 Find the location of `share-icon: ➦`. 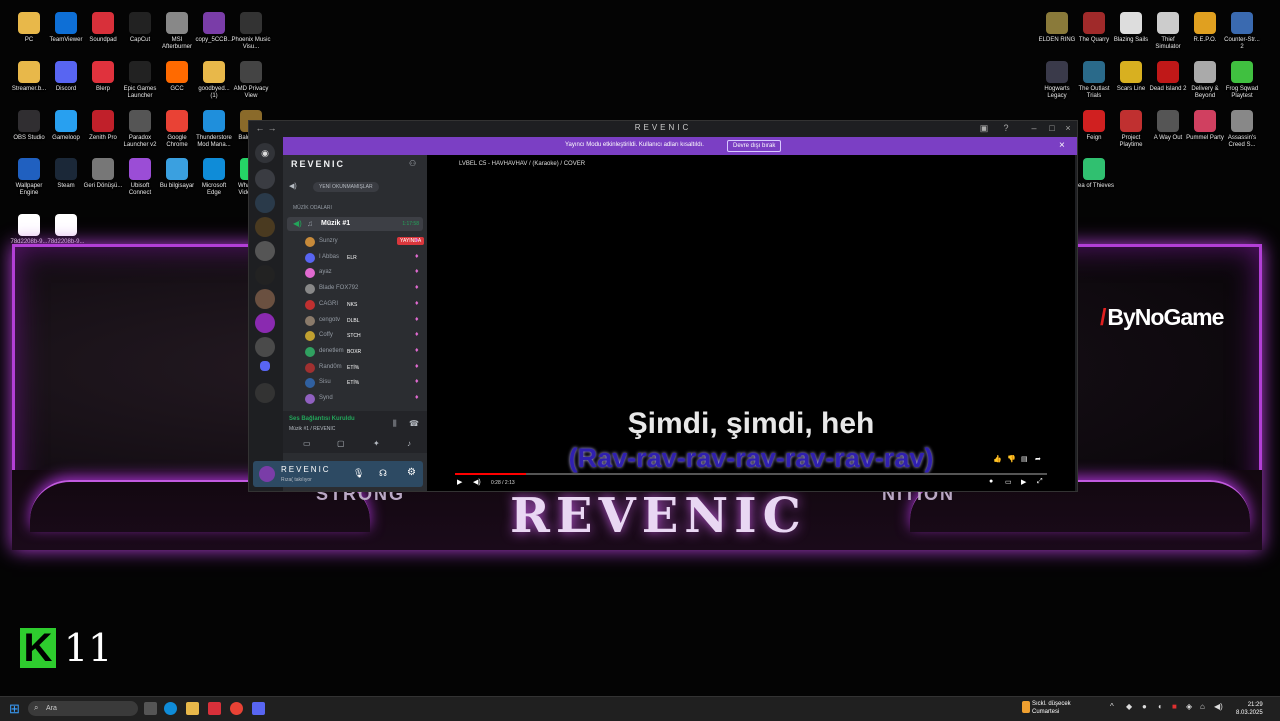

share-icon: ➦ is located at coordinates (1038, 459).